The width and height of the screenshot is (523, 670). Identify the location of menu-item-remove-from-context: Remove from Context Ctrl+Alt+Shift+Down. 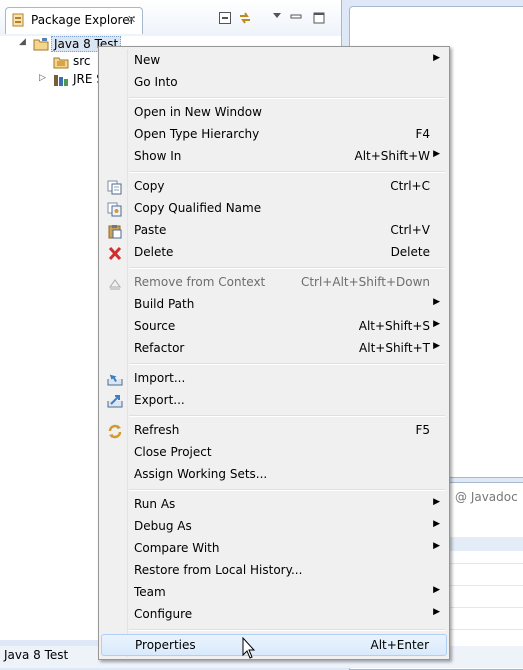
(274, 283).